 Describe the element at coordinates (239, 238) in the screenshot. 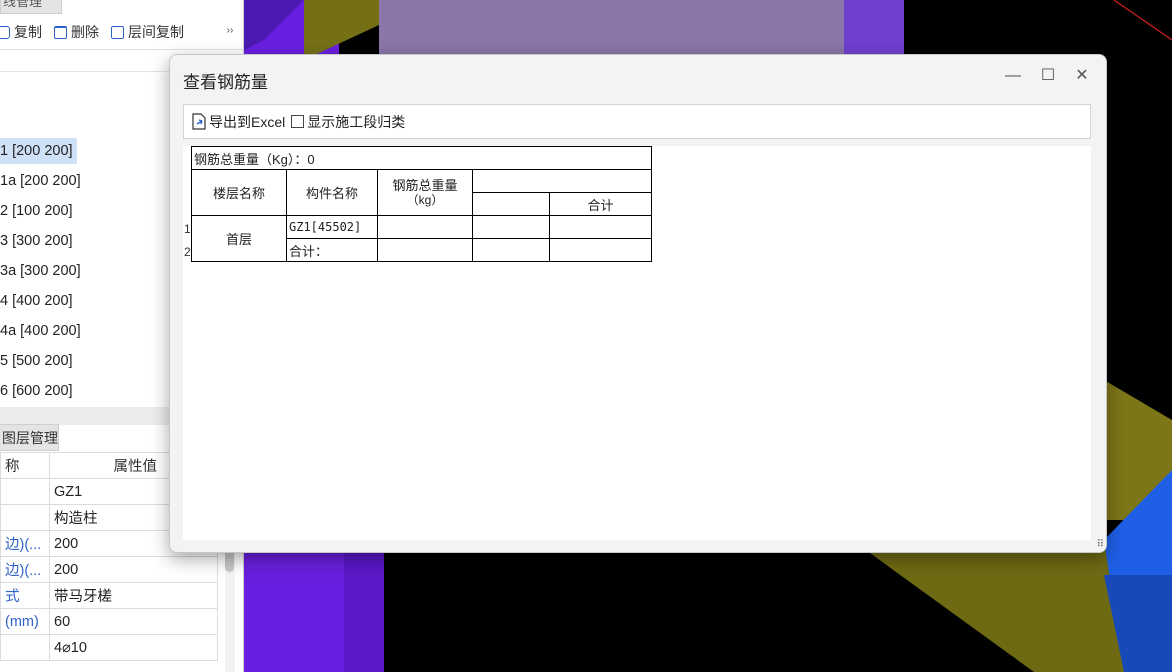

I see `floor-cell: 首层` at that location.